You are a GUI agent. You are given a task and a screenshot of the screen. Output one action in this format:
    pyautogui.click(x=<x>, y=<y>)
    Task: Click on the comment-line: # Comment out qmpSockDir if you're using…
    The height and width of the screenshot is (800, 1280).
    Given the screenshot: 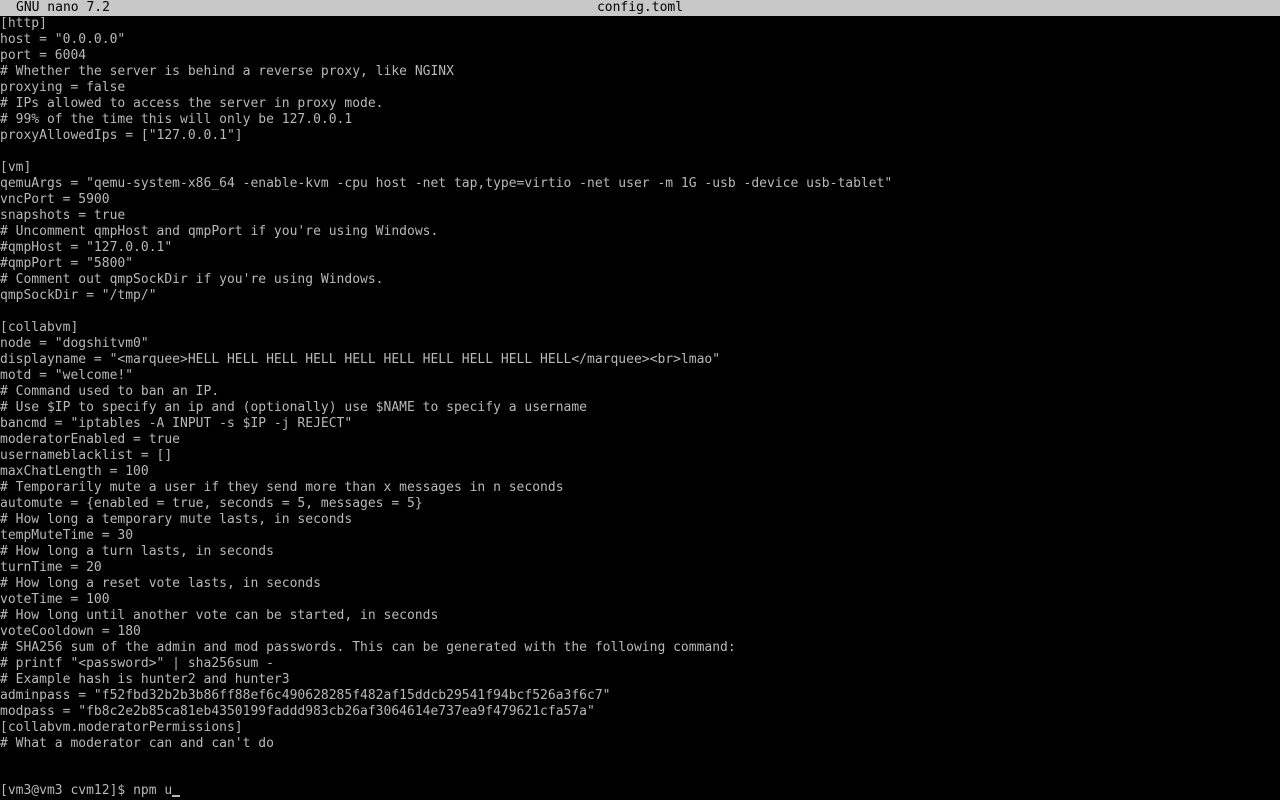 What is the action you would take?
    pyautogui.click(x=192, y=279)
    